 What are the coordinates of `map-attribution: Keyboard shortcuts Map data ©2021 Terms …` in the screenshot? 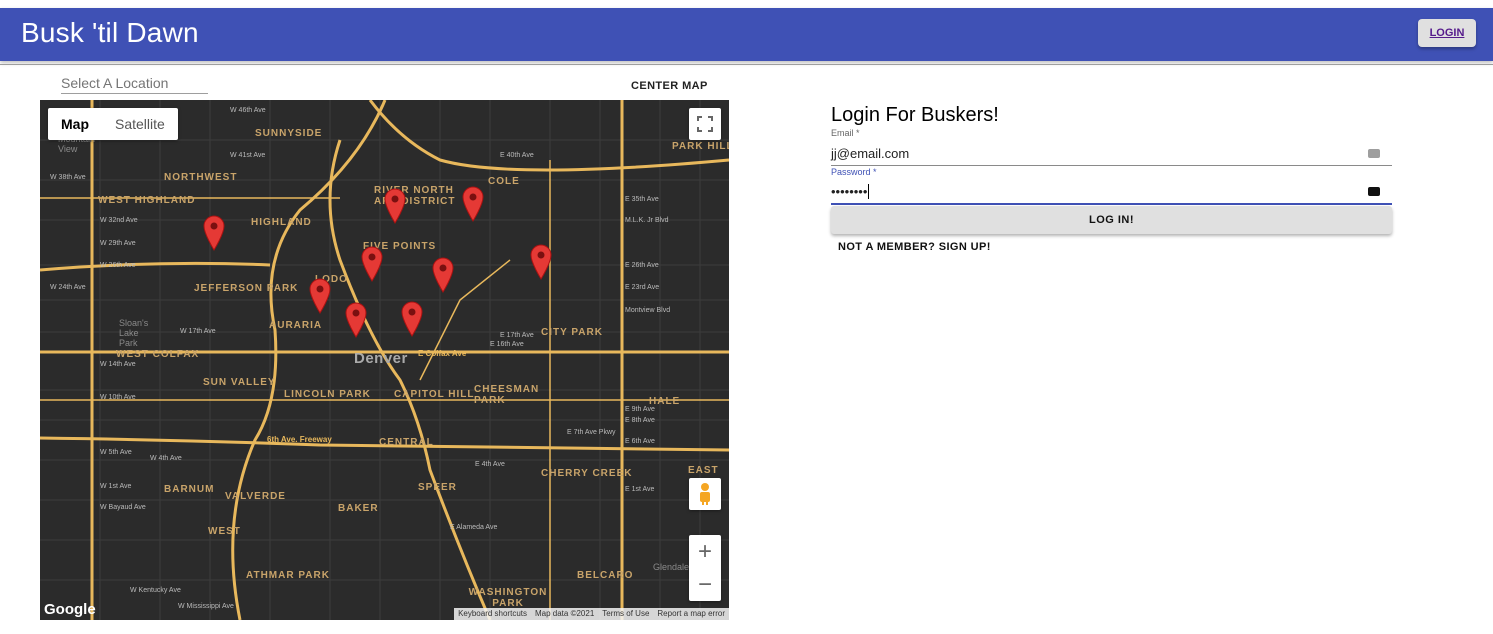 It's located at (591, 614).